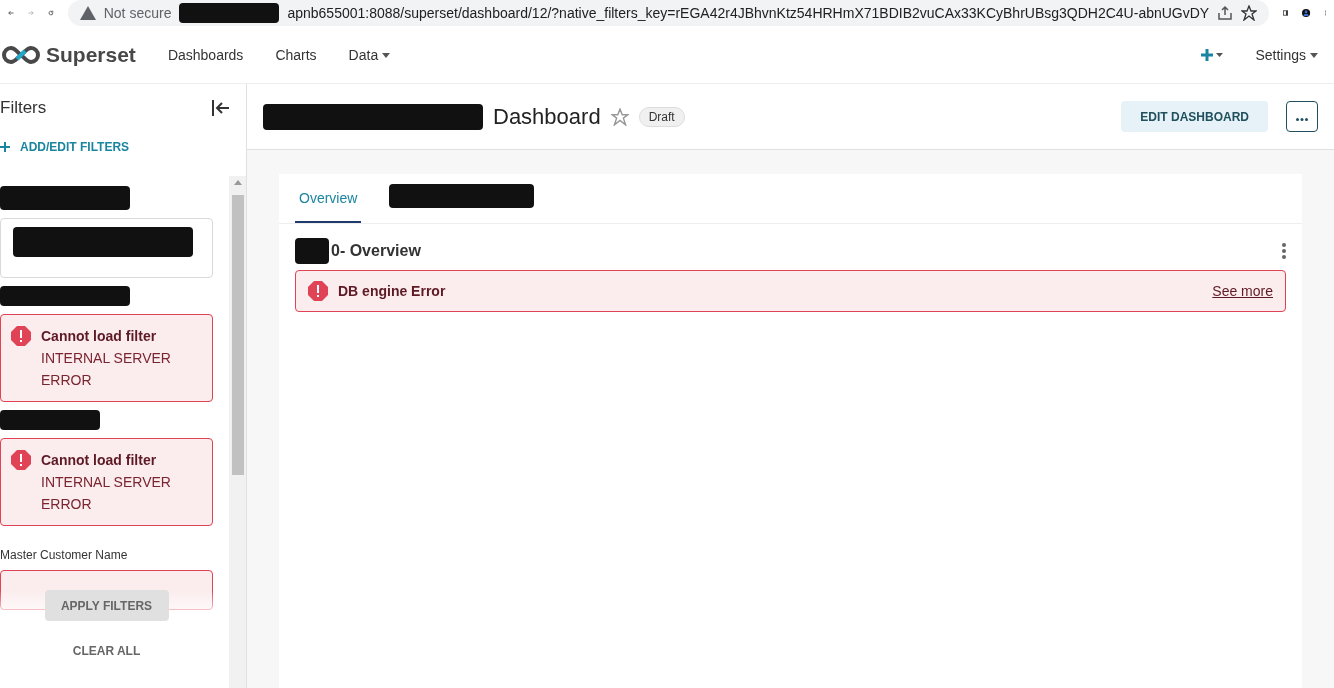 This screenshot has width=1334, height=688. I want to click on brand-name: Superset, so click(91, 54).